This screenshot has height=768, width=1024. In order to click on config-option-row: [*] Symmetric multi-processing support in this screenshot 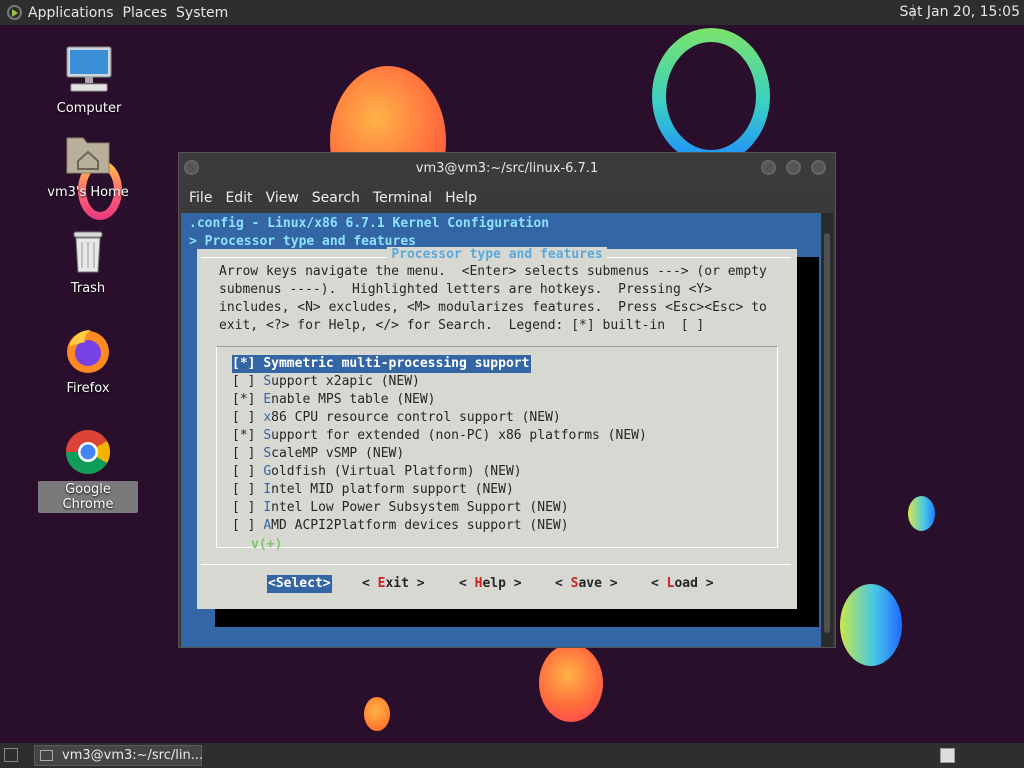, I will do `click(382, 364)`.